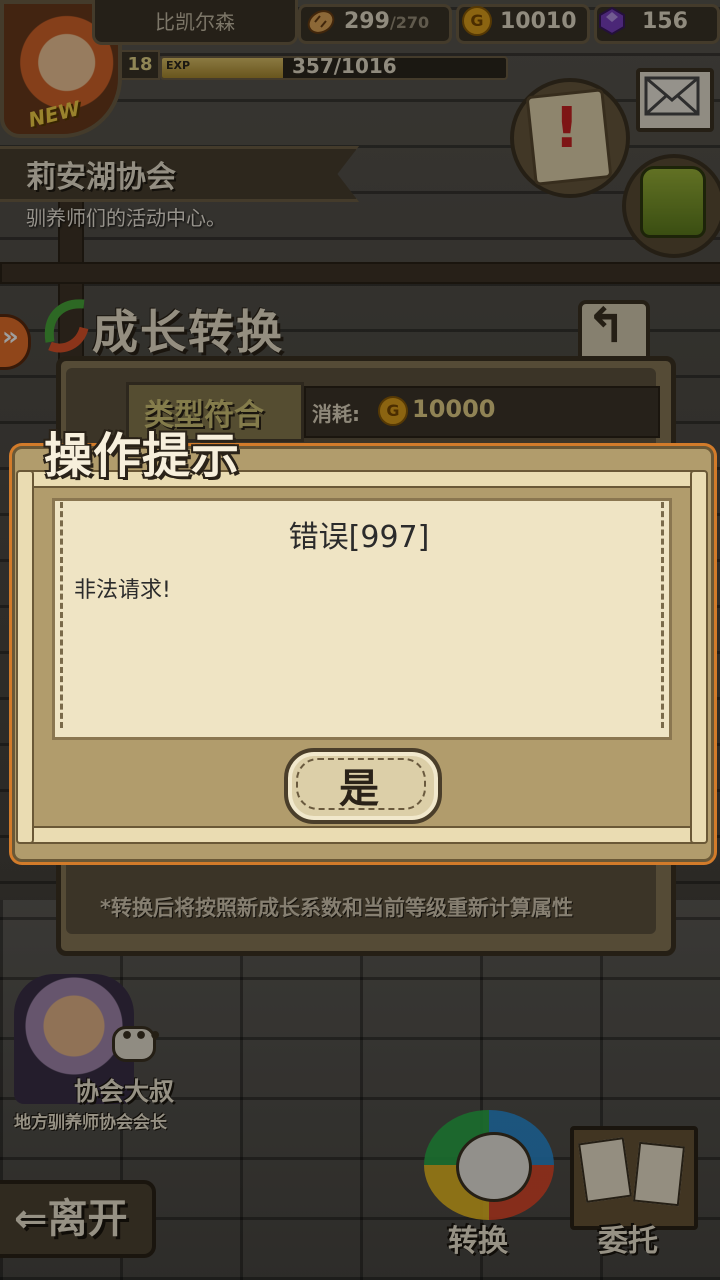 The height and width of the screenshot is (1280, 720). What do you see at coordinates (359, 537) in the screenshot?
I see `dialog-heading: 错误[997]` at bounding box center [359, 537].